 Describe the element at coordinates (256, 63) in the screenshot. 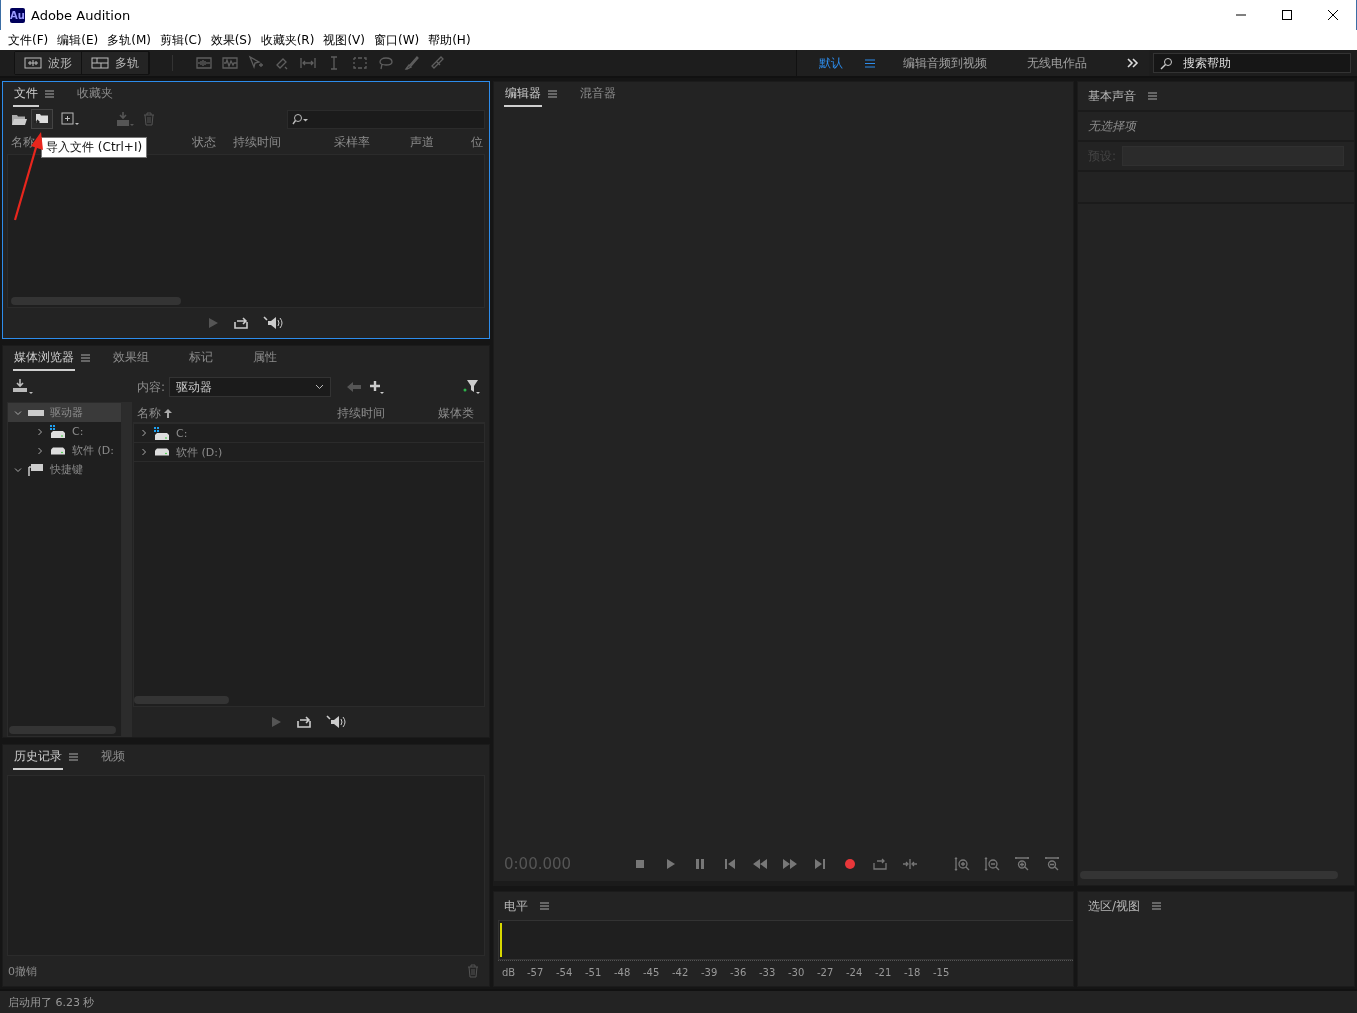

I see `move-tool-icon` at that location.